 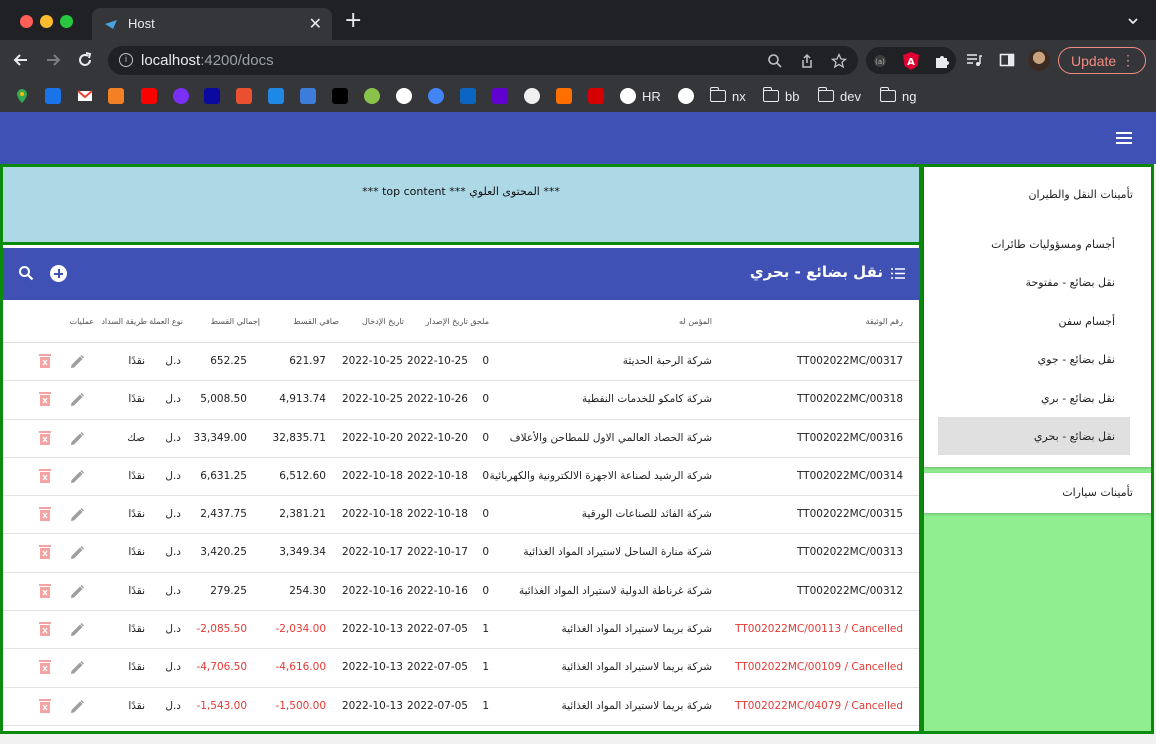 I want to click on close-window-button, so click(x=26, y=21).